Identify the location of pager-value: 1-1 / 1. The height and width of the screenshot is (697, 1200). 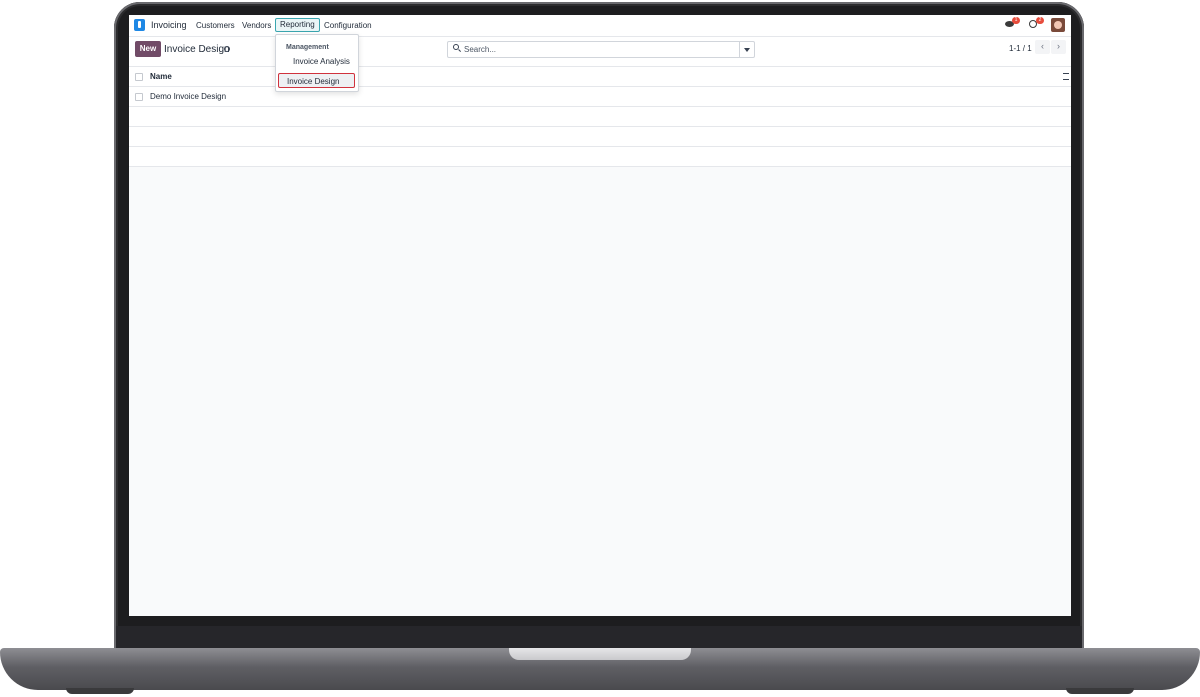
(1020, 48).